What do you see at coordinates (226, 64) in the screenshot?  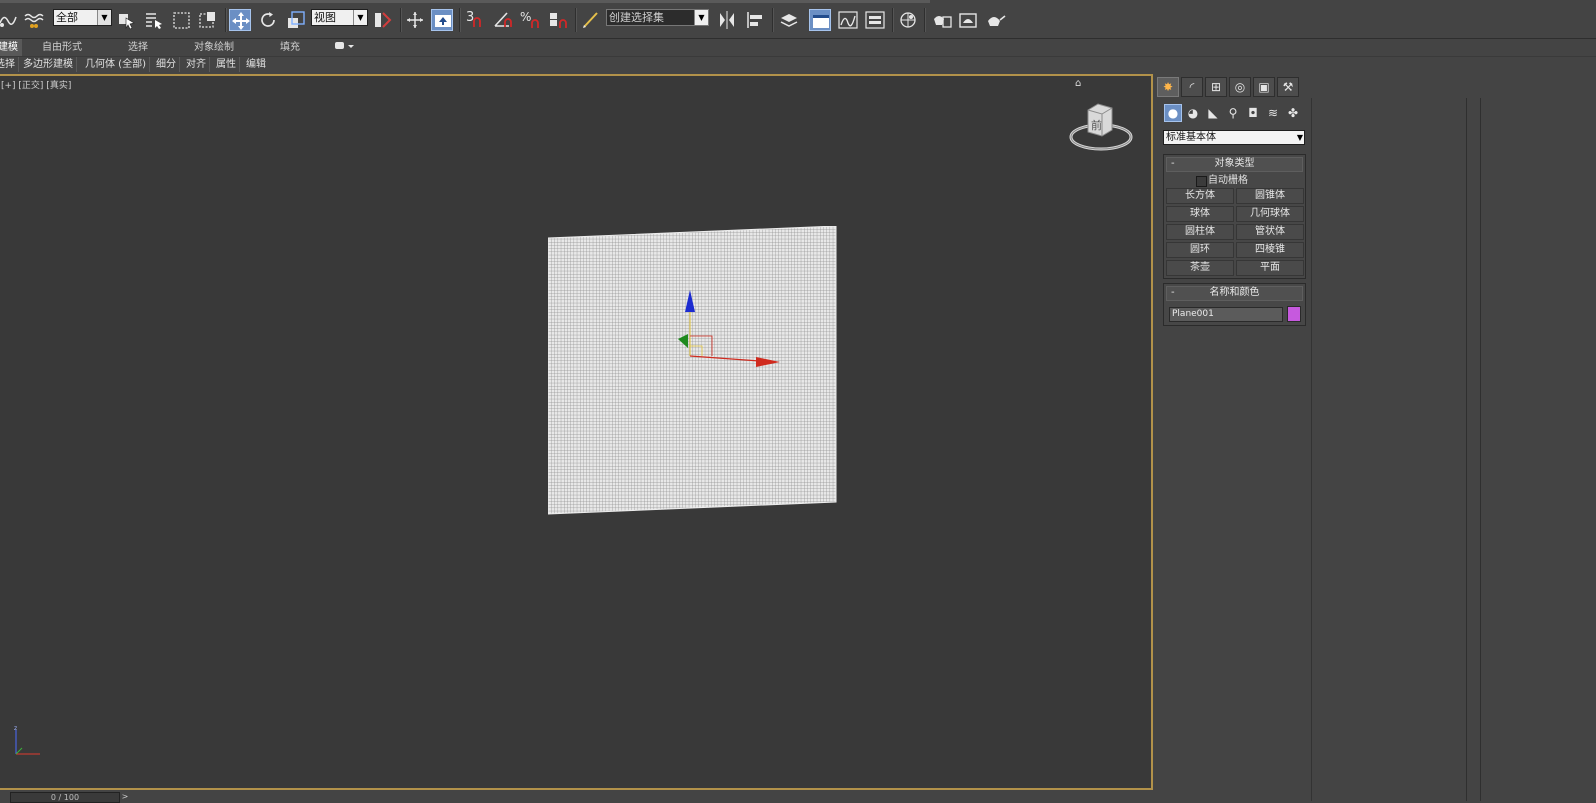 I see `ribbon-item-properties: 属性` at bounding box center [226, 64].